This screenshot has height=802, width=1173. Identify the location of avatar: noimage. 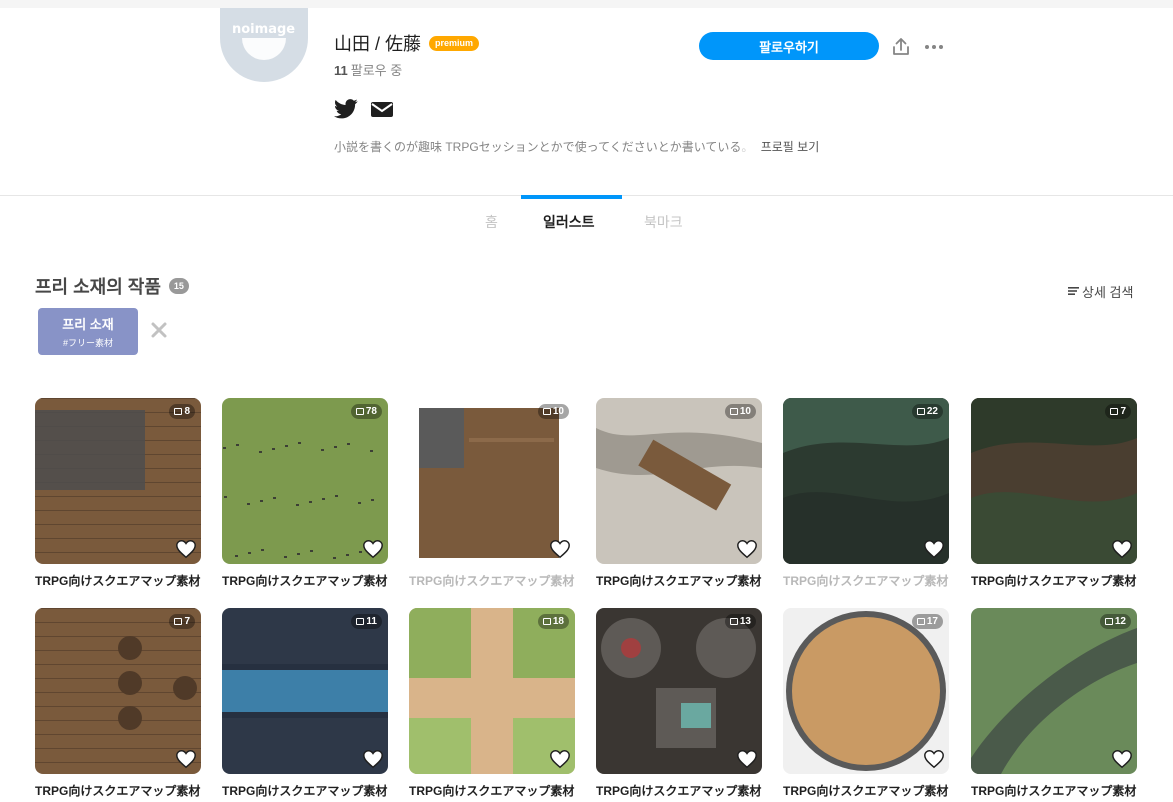
(264, 45).